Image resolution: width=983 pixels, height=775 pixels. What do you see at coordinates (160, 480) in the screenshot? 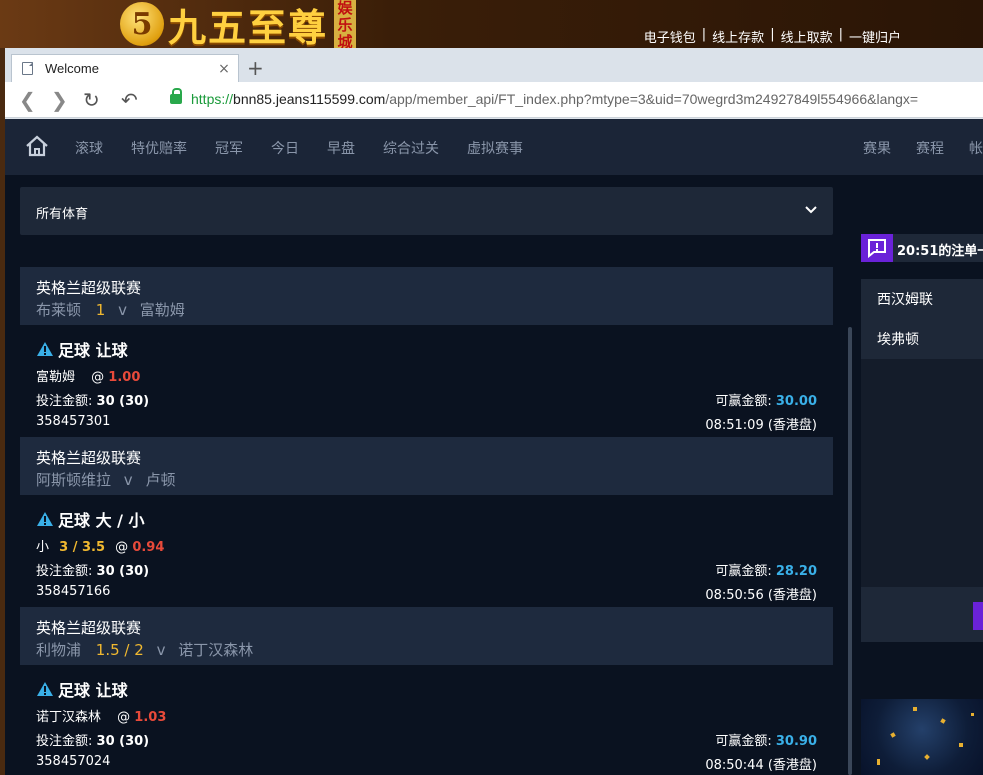
I see `away-team: 卢顿` at bounding box center [160, 480].